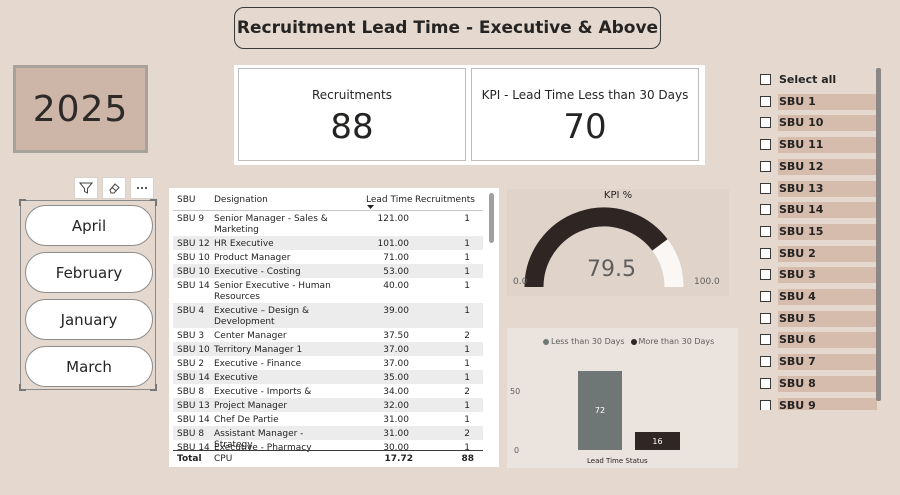 This screenshot has width=900, height=495. What do you see at coordinates (86, 188) in the screenshot?
I see `filter-icon` at bounding box center [86, 188].